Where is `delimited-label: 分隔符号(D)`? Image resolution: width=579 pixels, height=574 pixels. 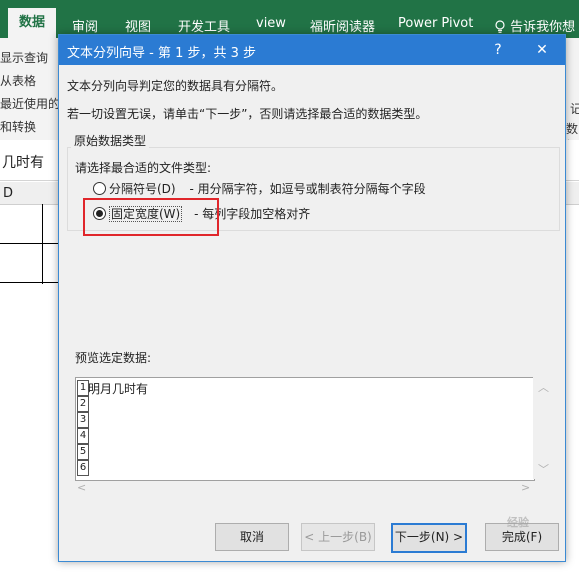 delimited-label: 分隔符号(D) is located at coordinates (142, 189).